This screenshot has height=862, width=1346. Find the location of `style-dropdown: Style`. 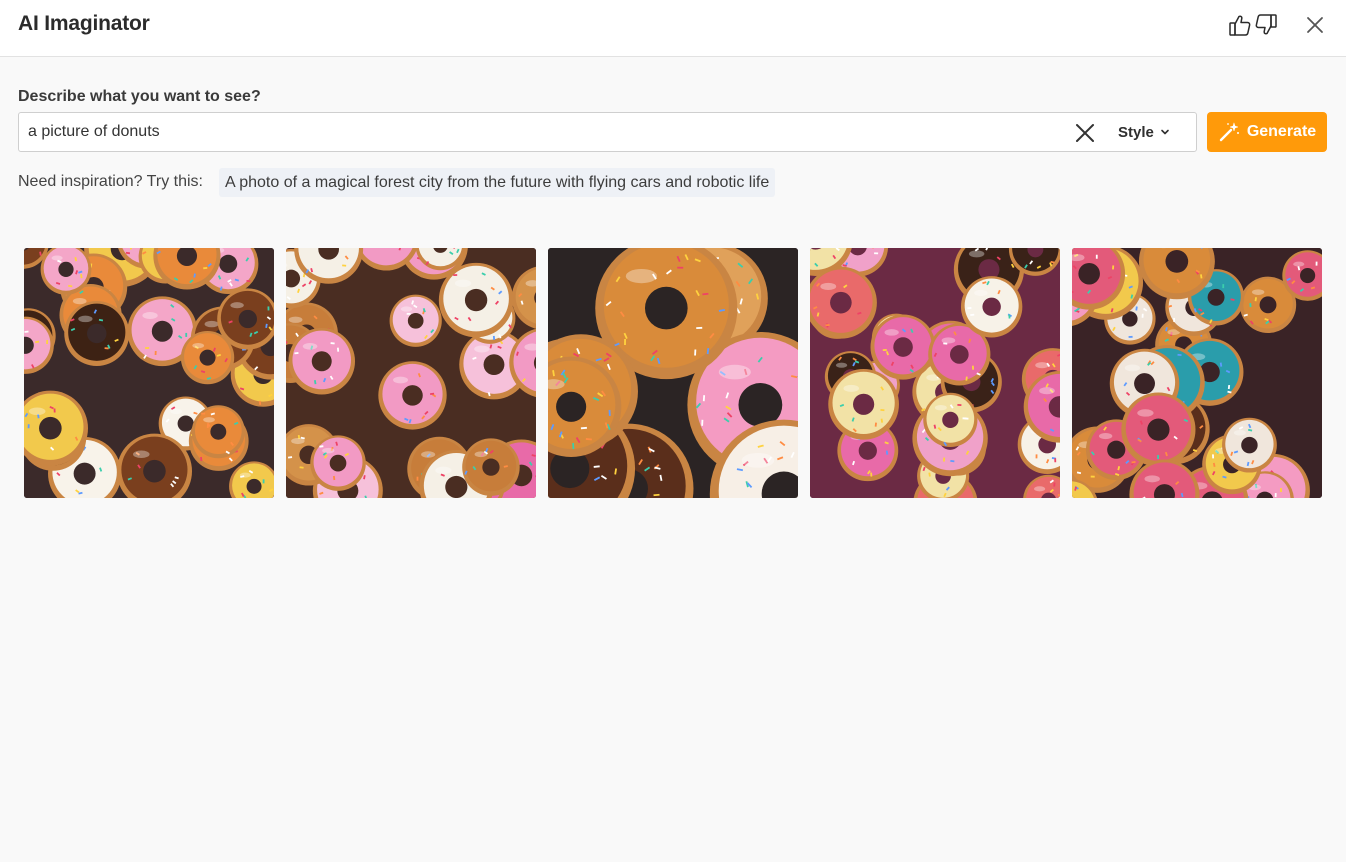

style-dropdown: Style is located at coordinates (1153, 132).